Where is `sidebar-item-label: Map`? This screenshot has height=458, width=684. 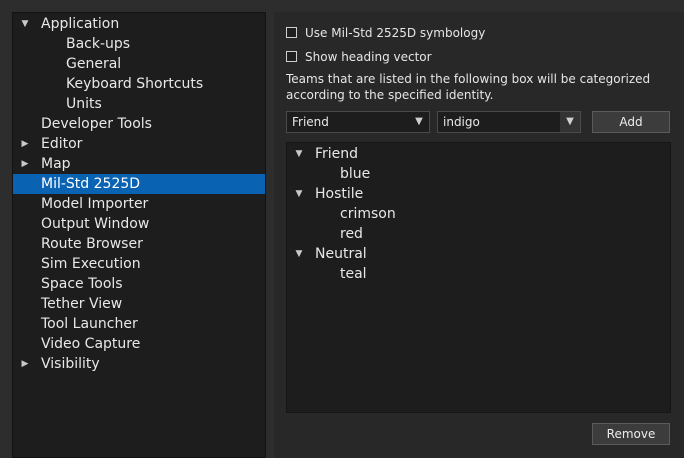 sidebar-item-label: Map is located at coordinates (56, 164).